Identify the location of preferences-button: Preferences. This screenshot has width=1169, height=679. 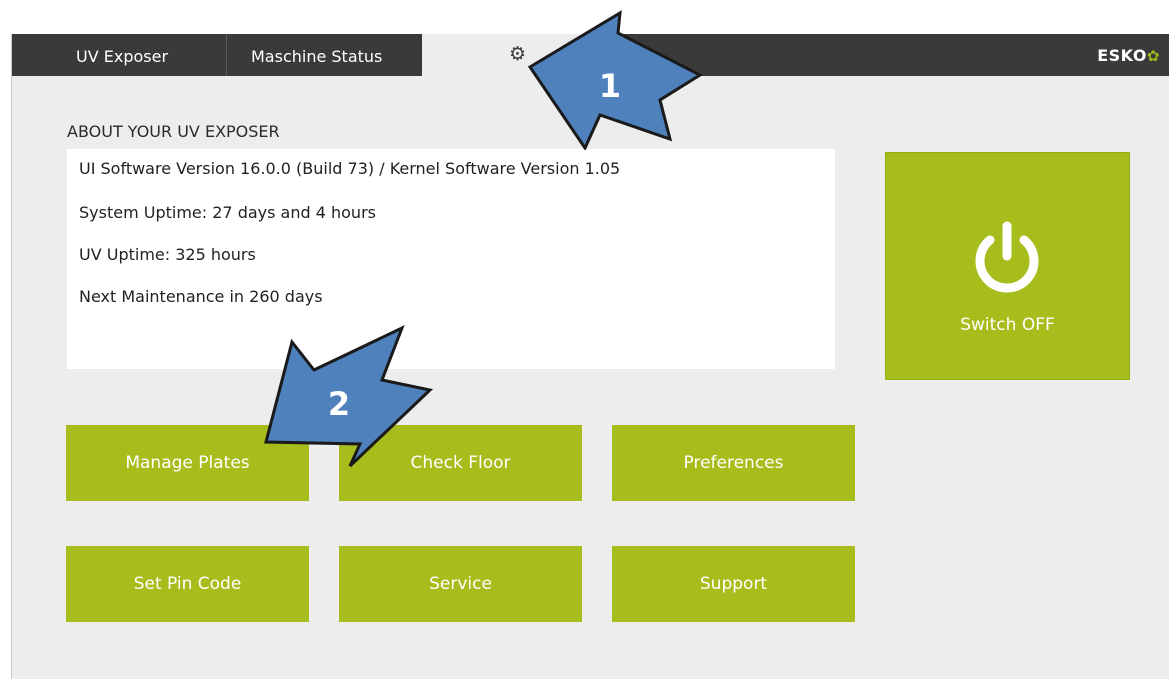
(733, 463).